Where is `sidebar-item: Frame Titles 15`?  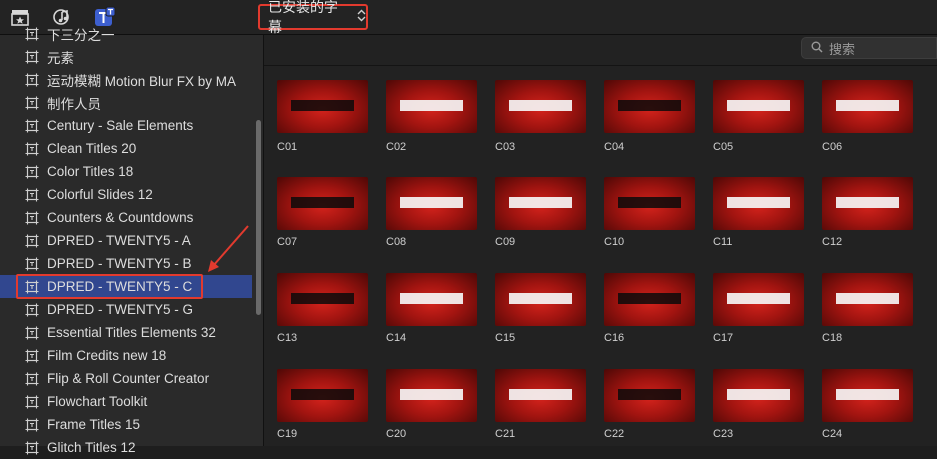
sidebar-item: Frame Titles 15 is located at coordinates (126, 424).